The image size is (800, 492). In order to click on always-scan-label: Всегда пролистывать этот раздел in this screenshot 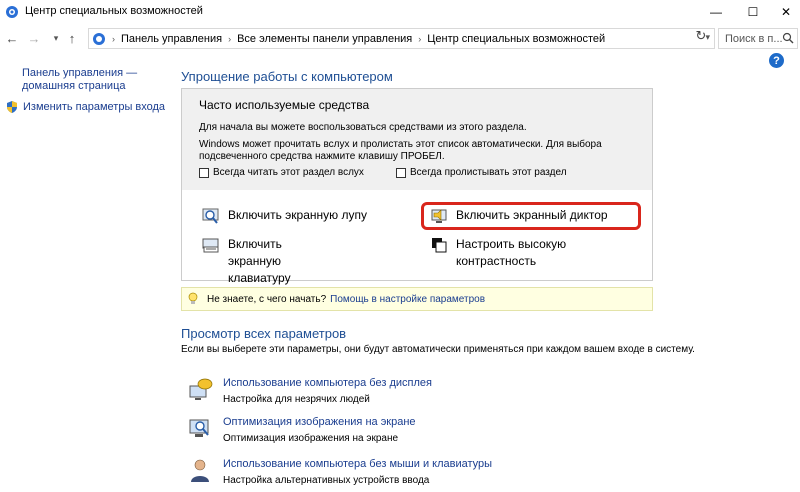, I will do `click(488, 172)`.